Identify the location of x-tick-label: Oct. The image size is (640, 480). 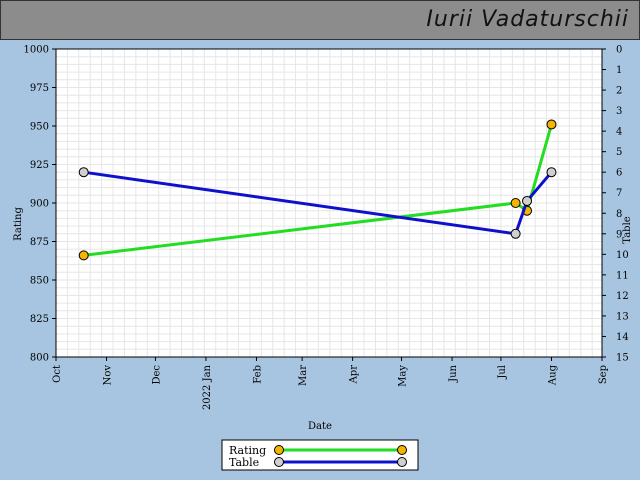
(57, 374).